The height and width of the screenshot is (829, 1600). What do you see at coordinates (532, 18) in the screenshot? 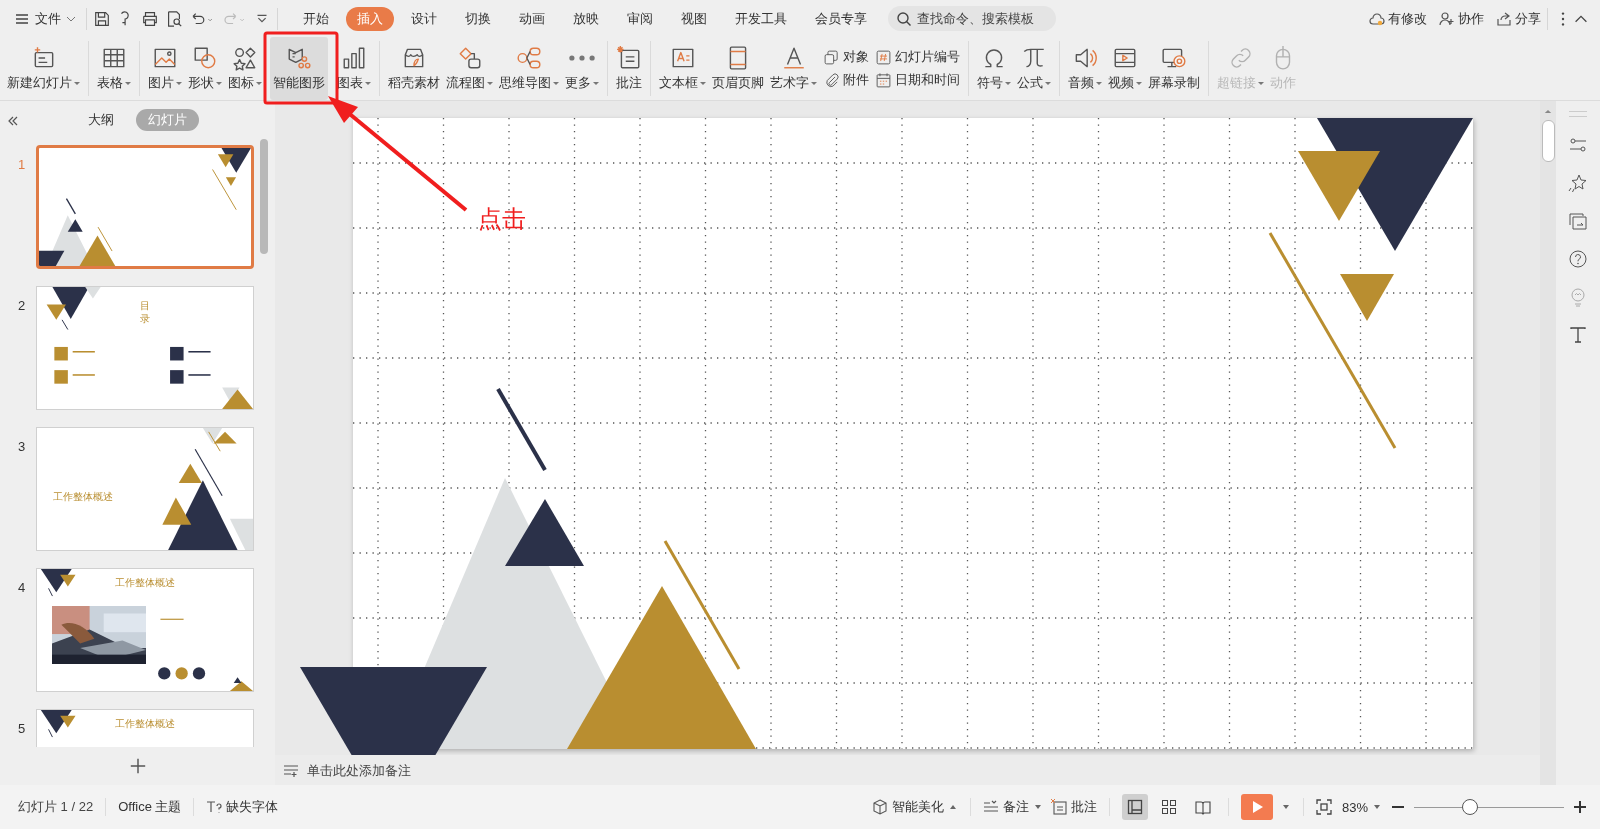
I see `menu-tab: 动画` at bounding box center [532, 18].